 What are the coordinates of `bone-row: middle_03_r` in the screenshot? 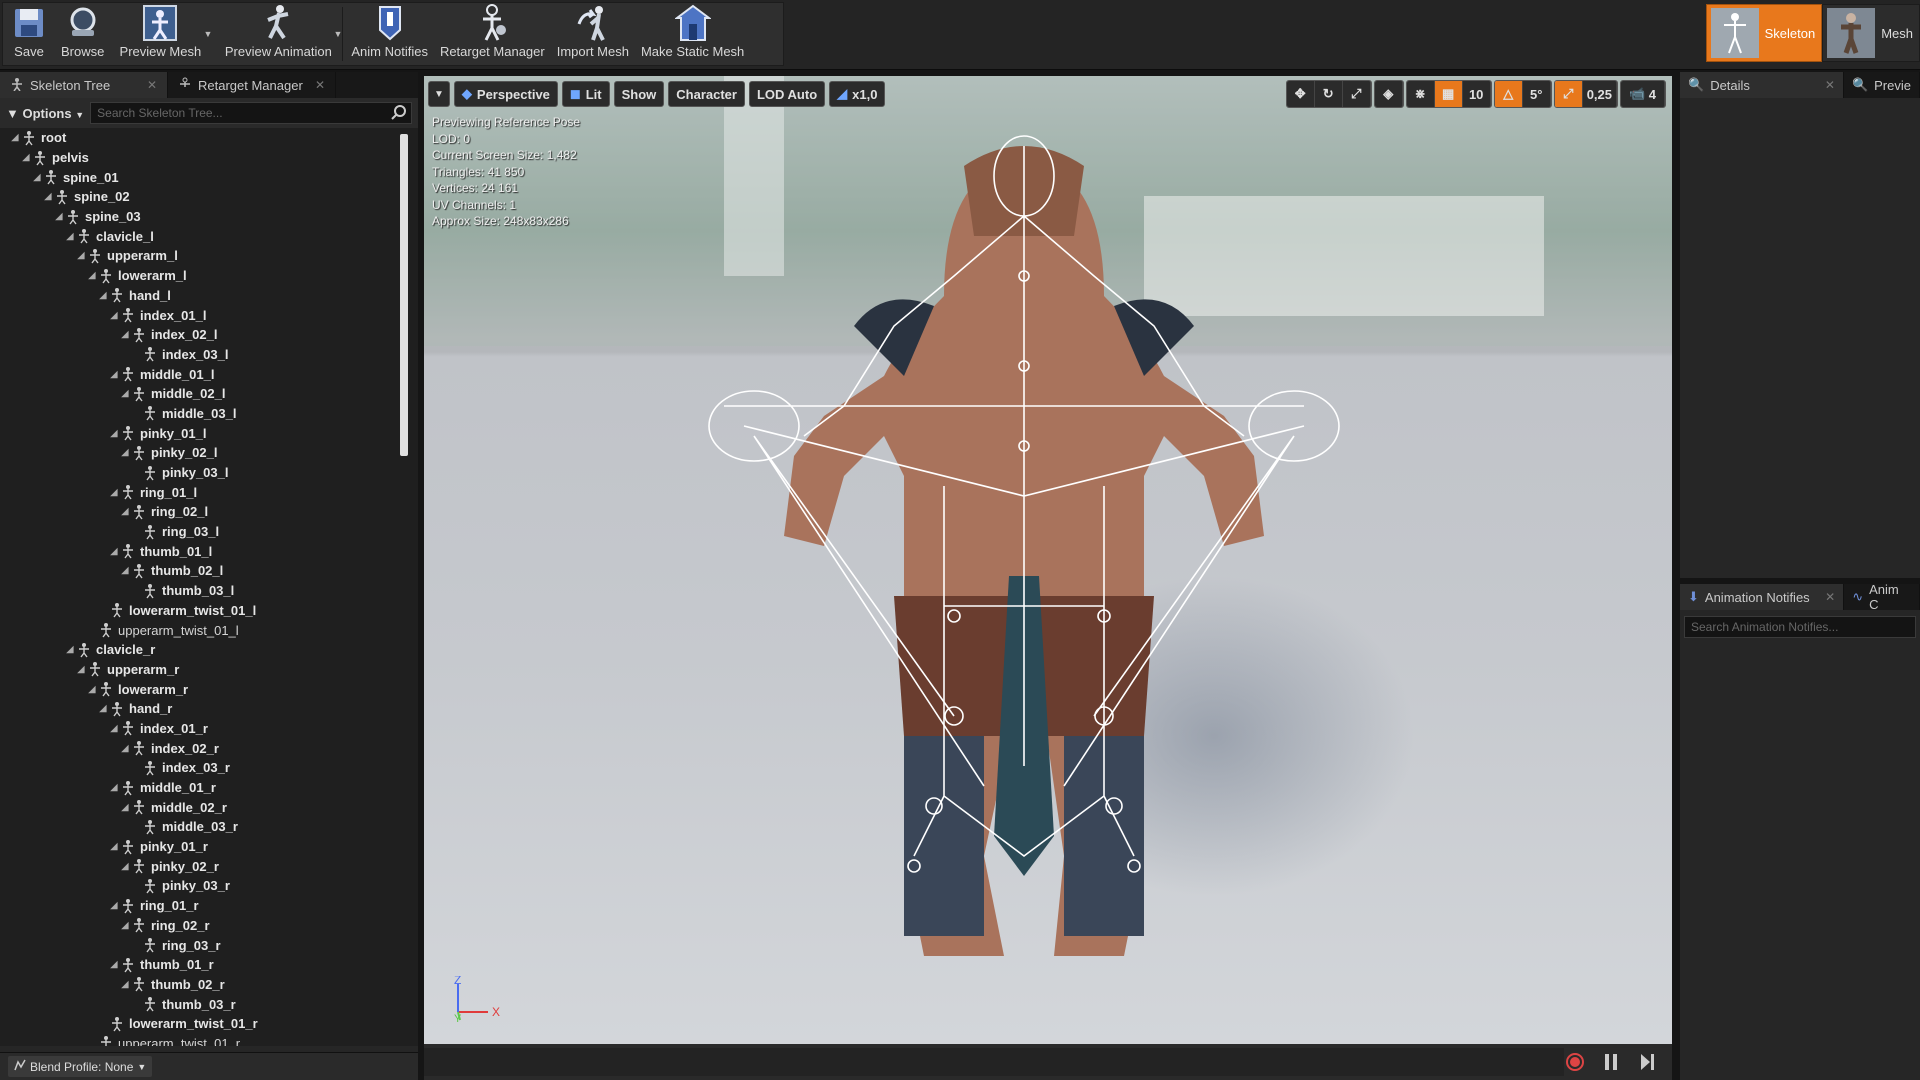 It's located at (209, 827).